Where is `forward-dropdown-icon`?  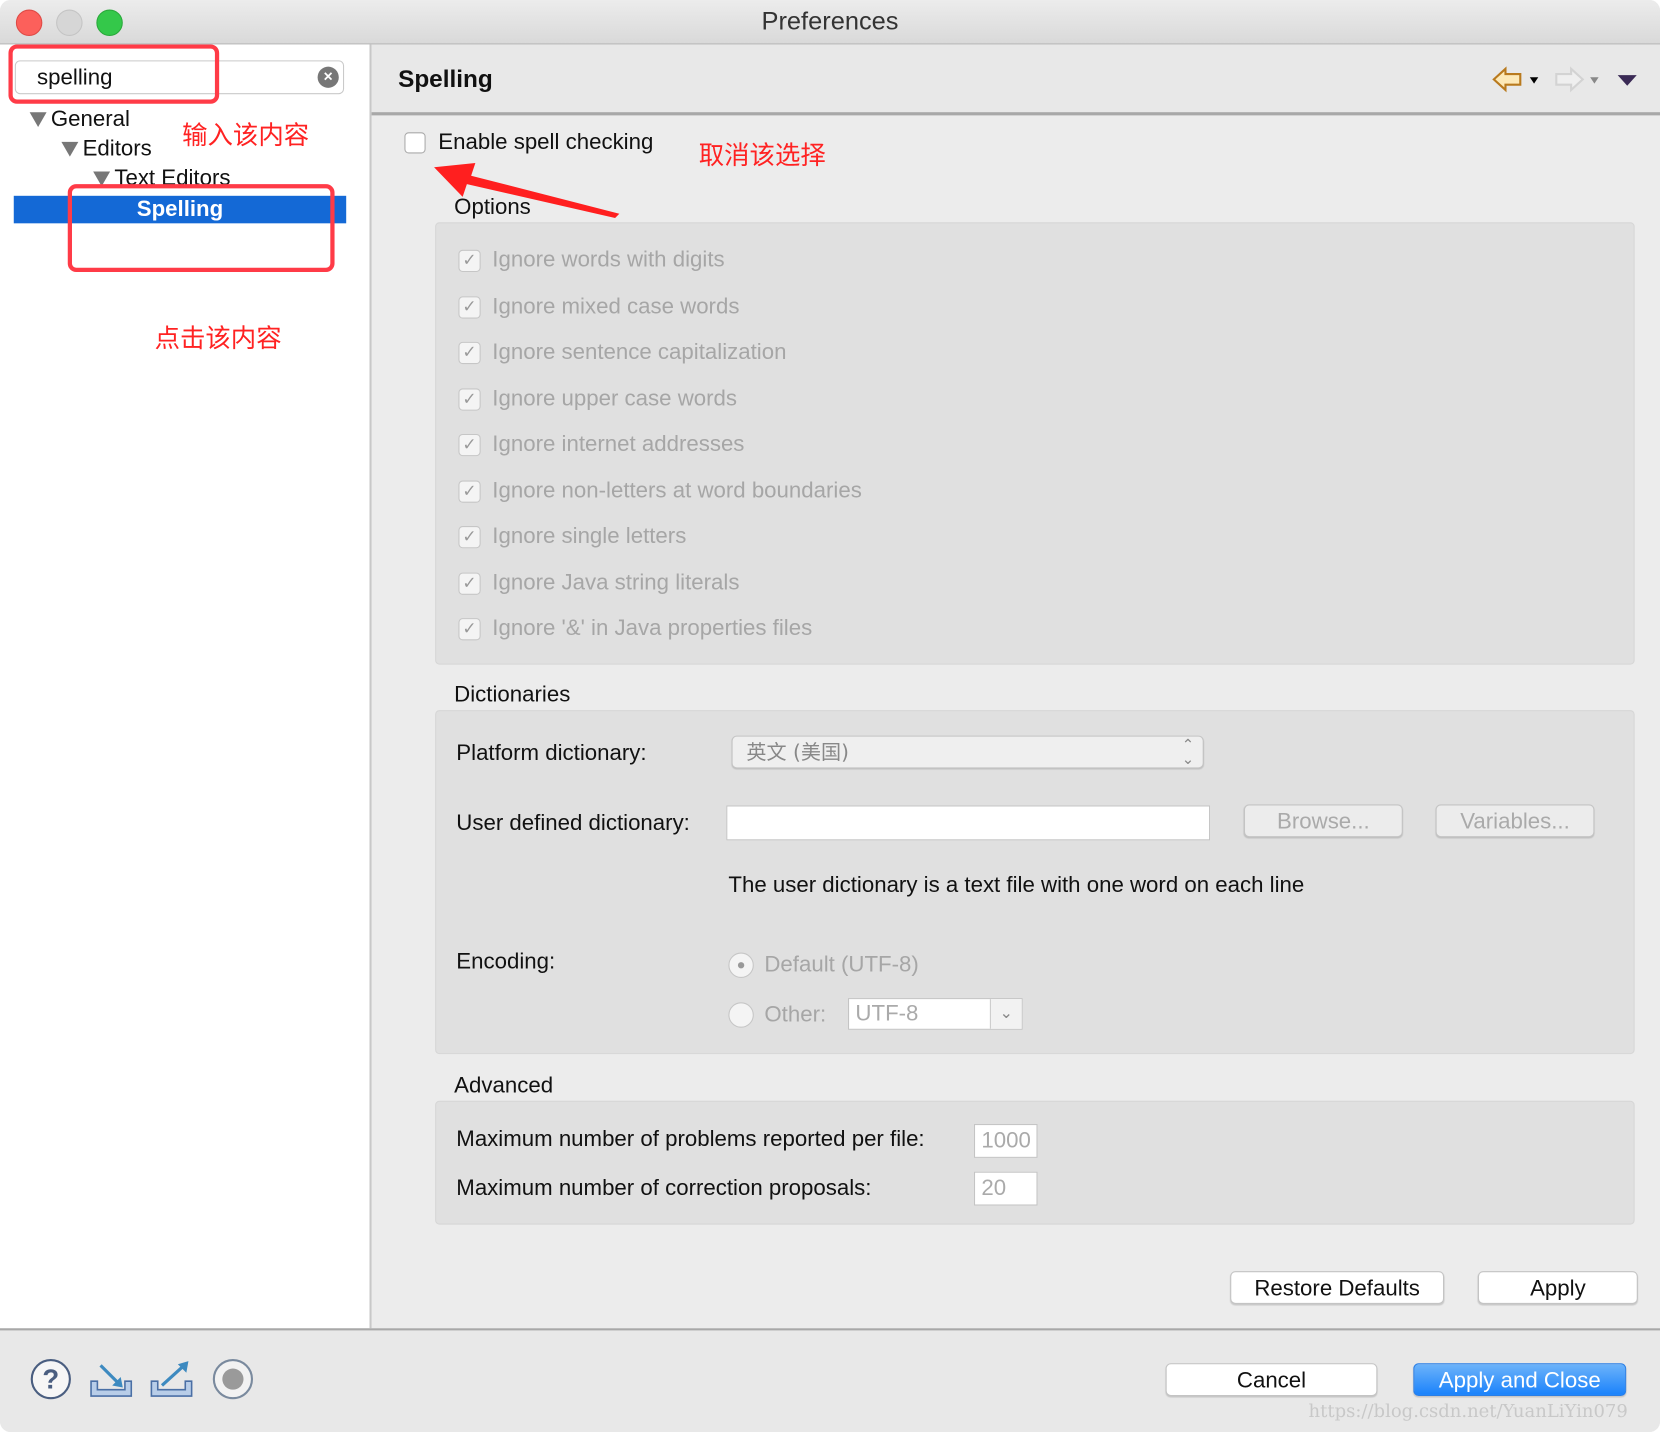
forward-dropdown-icon is located at coordinates (1594, 80).